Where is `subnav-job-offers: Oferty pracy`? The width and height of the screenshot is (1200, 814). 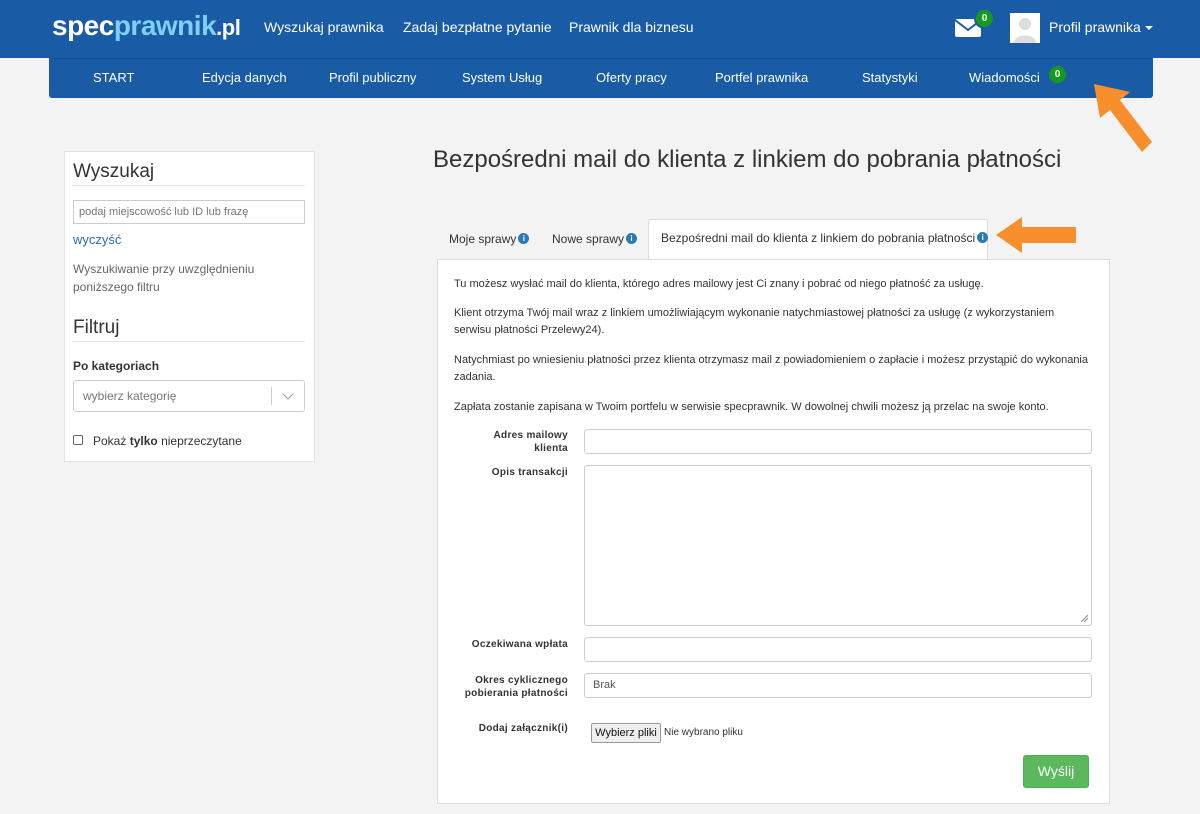
subnav-job-offers: Oferty pracy is located at coordinates (631, 77).